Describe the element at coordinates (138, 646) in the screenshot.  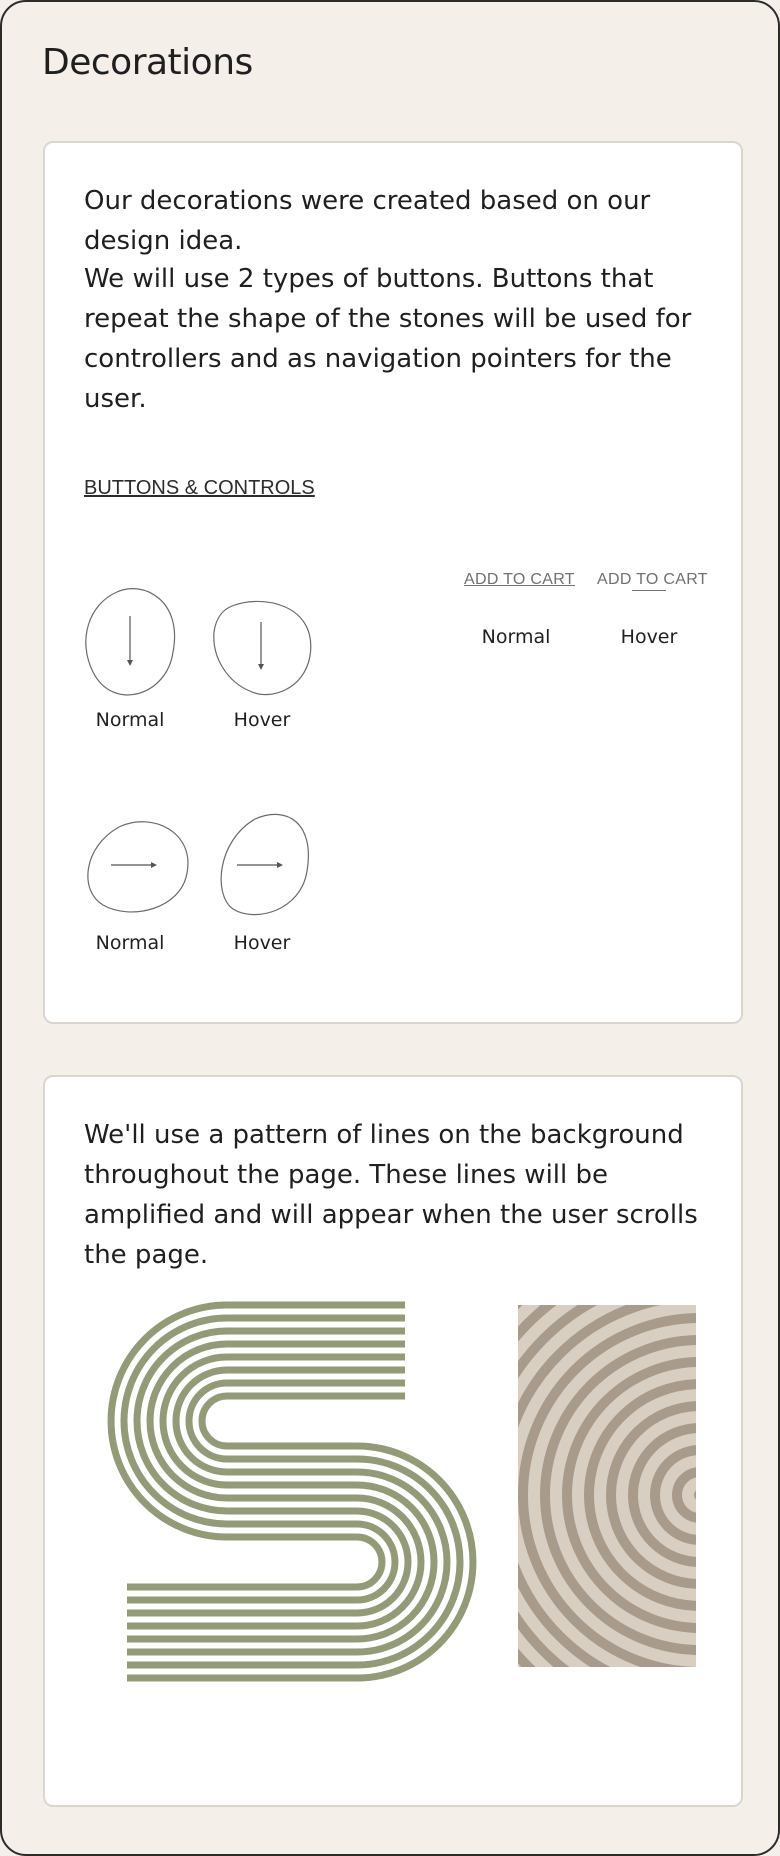
I see `stone-button-down-normal` at that location.